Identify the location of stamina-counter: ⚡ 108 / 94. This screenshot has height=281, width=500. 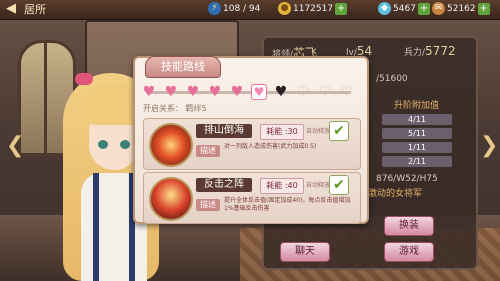
(234, 9).